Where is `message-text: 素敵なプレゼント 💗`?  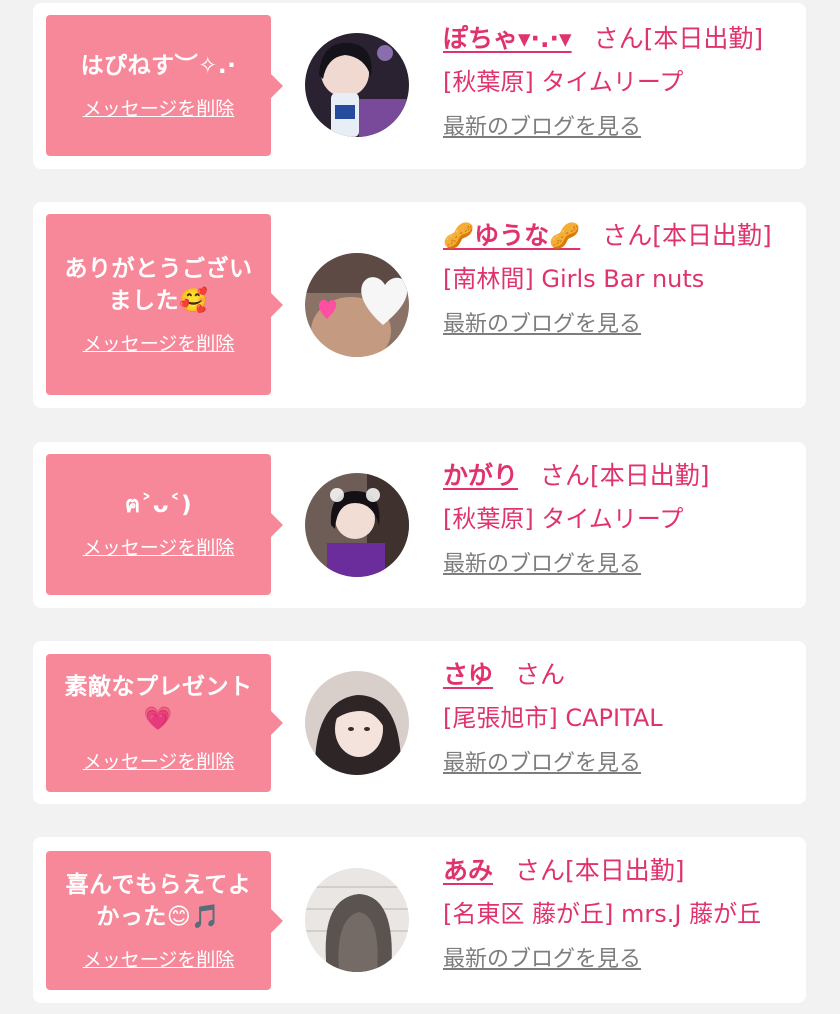 message-text: 素敵なプレゼント 💗 is located at coordinates (158, 703).